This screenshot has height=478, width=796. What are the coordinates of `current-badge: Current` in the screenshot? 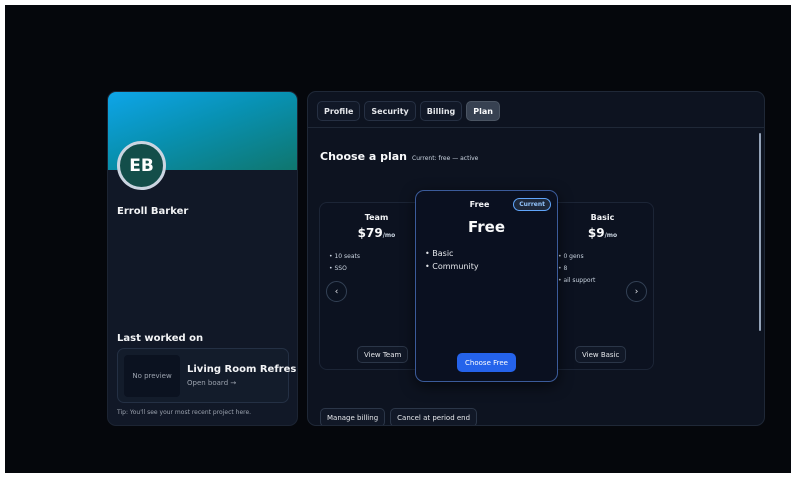 It's located at (532, 204).